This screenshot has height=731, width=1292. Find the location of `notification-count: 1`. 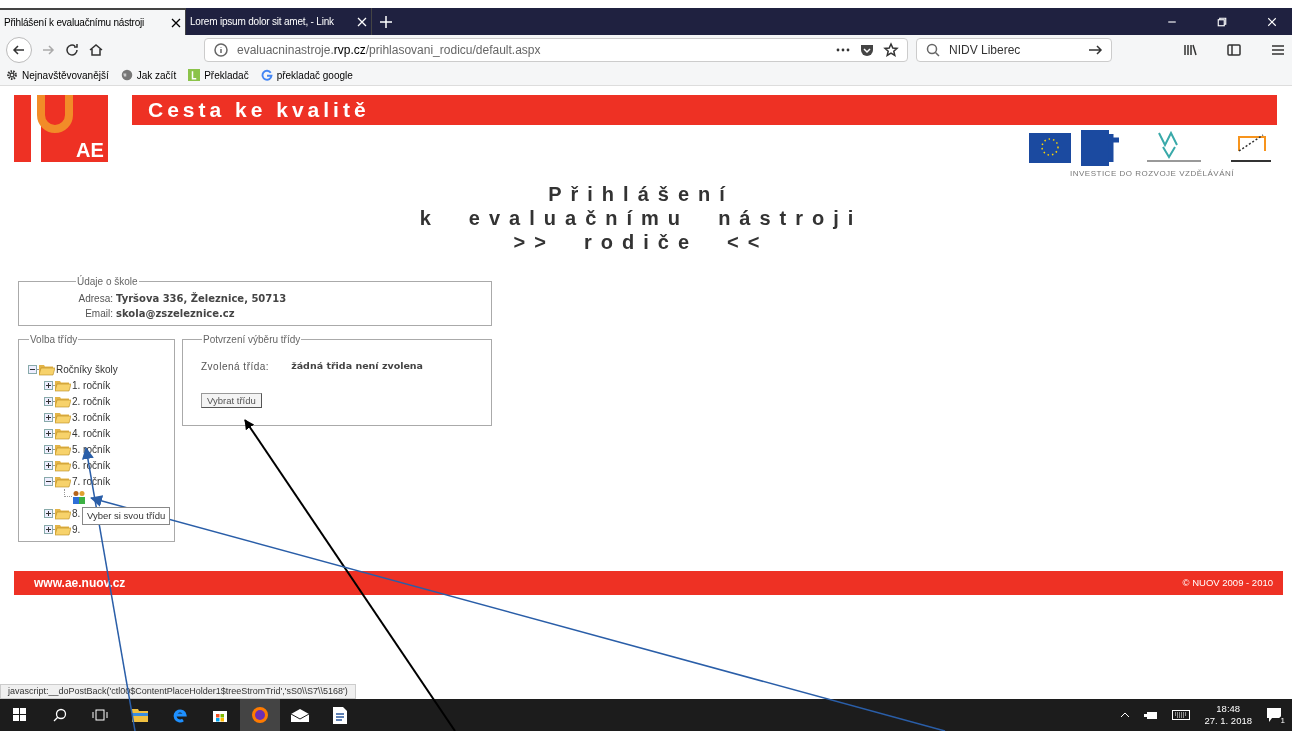

notification-count: 1 is located at coordinates (1282, 721).